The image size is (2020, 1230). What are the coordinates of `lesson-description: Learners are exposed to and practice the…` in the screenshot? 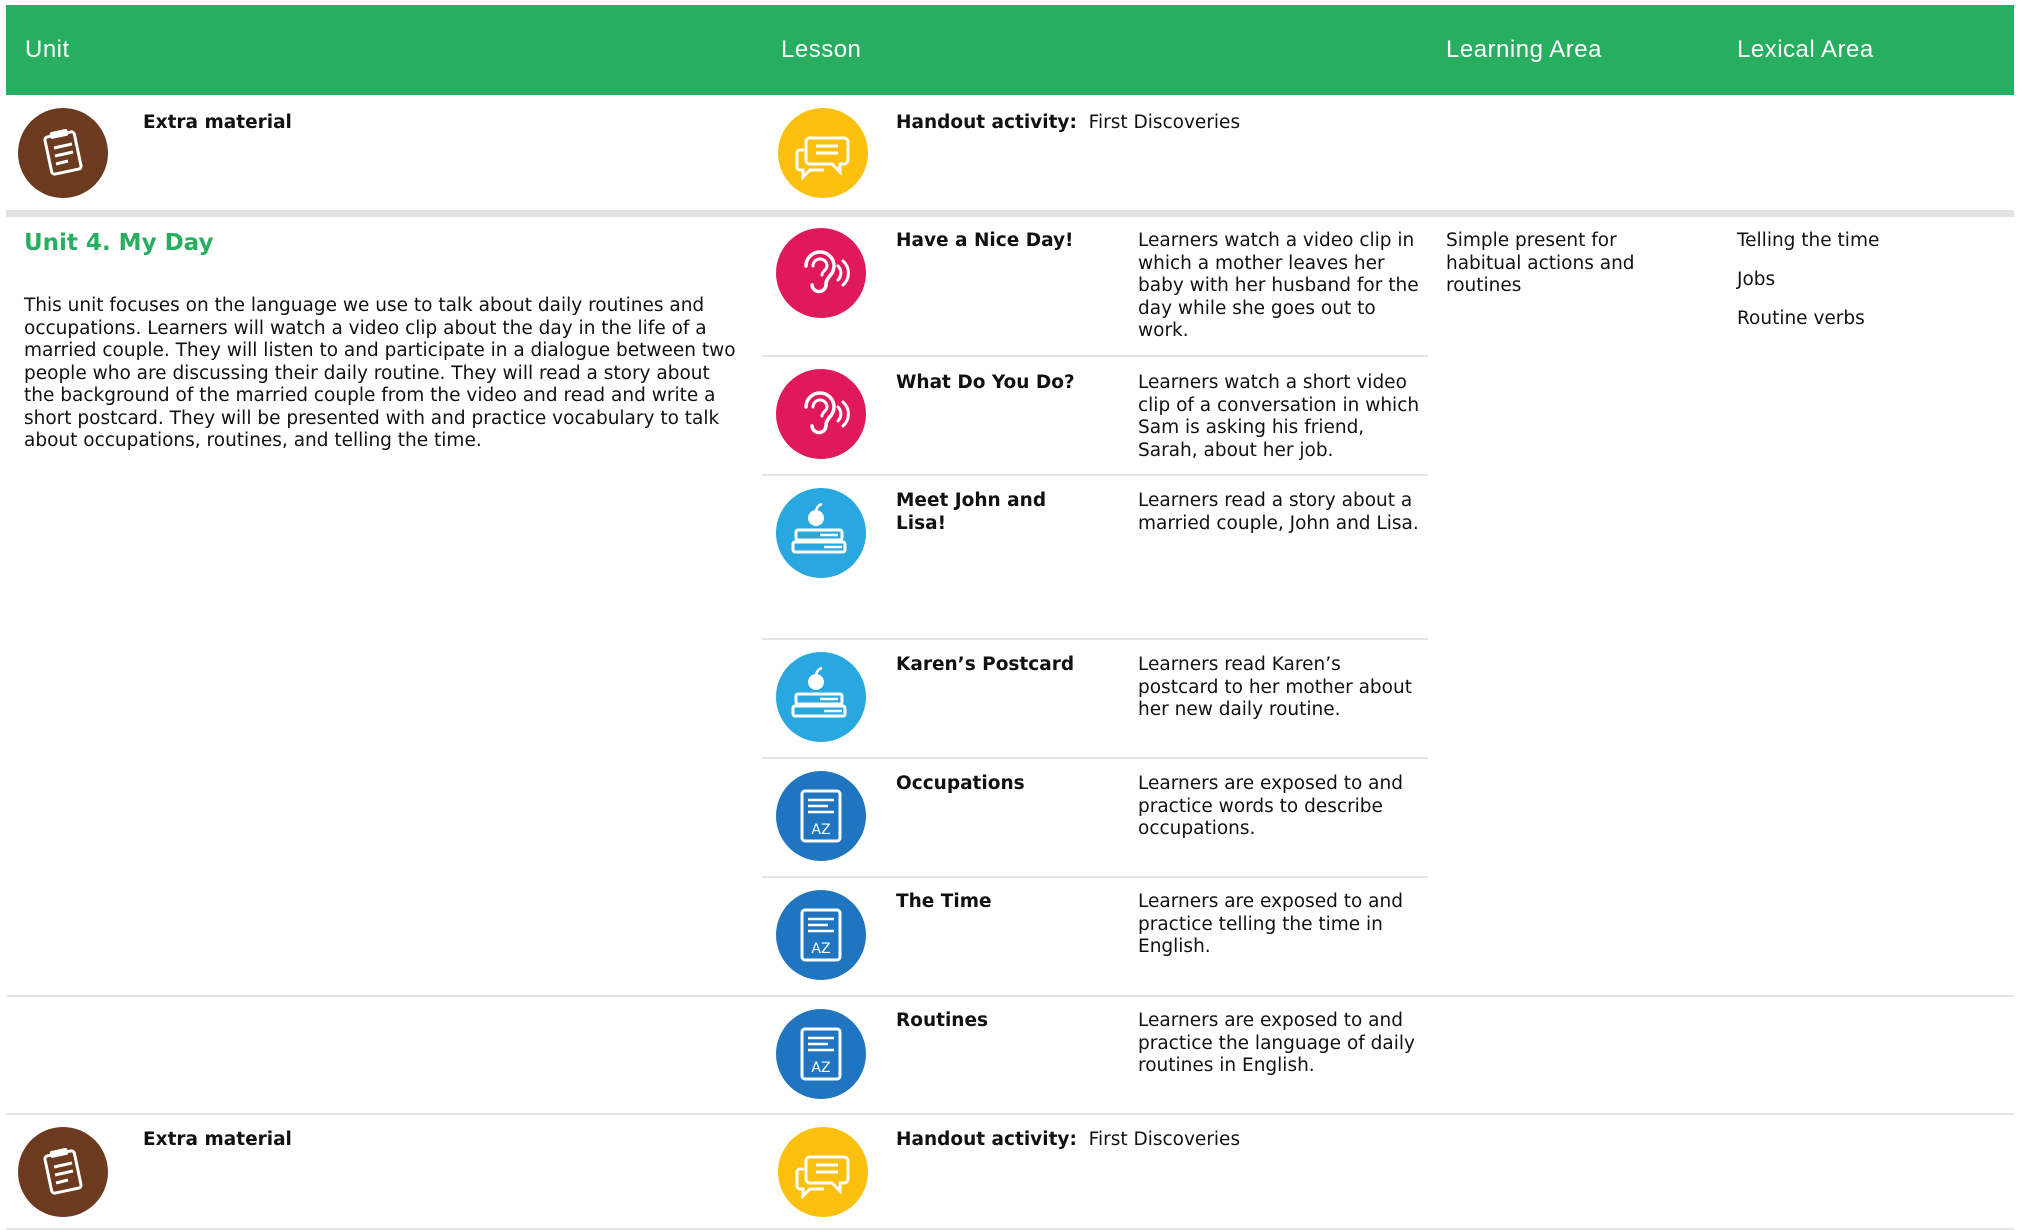 It's located at (1276, 1043).